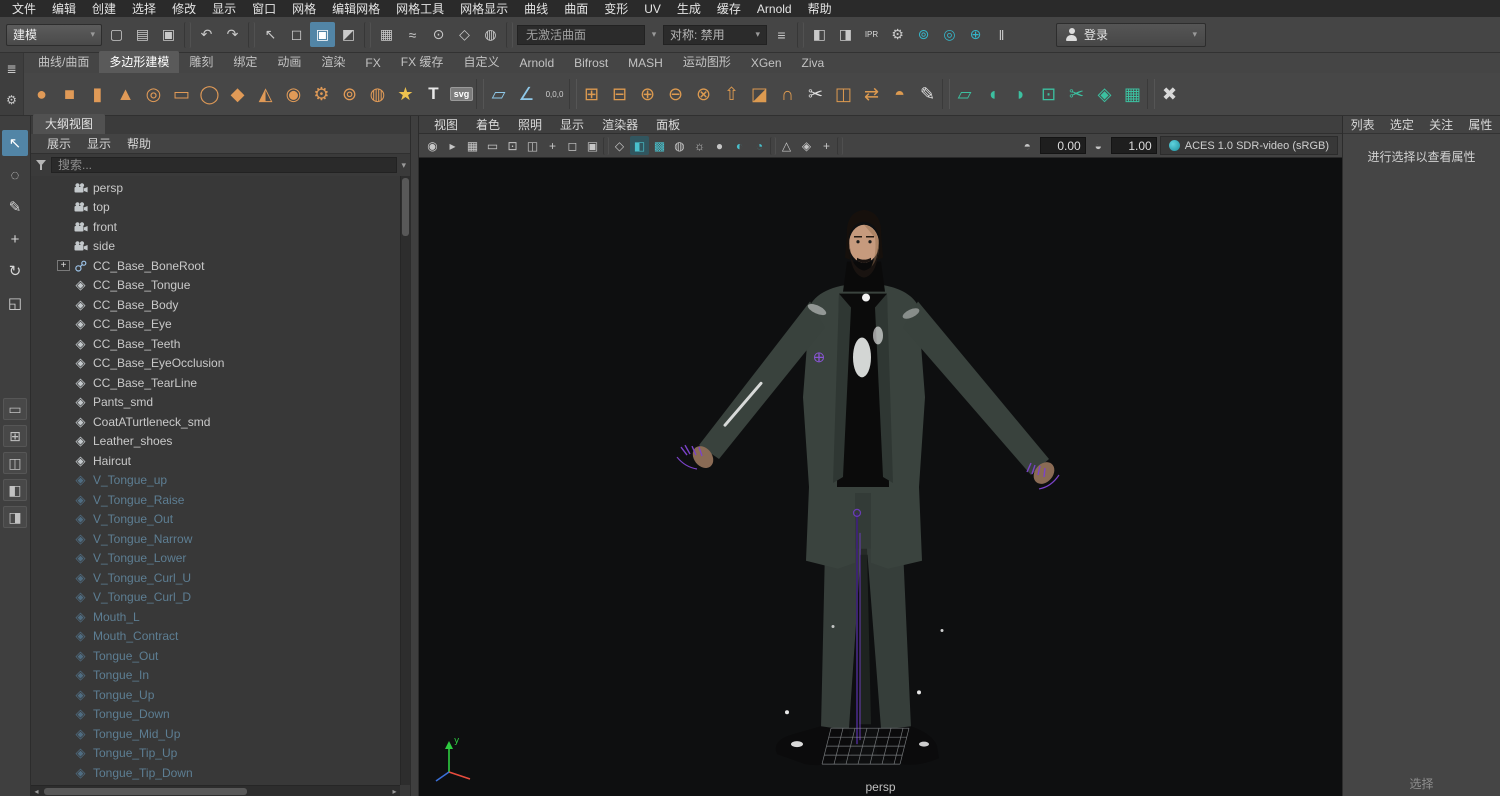 This screenshot has width=1500, height=796. I want to click on layout-two-pane-icon: ◫, so click(15, 463).